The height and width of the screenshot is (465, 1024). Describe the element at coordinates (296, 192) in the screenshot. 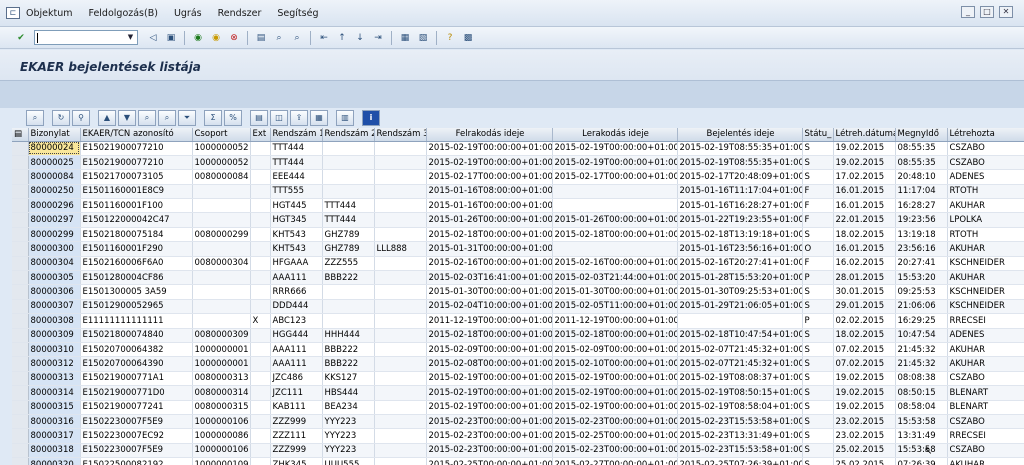

I see `table-cell: TTT555` at that location.